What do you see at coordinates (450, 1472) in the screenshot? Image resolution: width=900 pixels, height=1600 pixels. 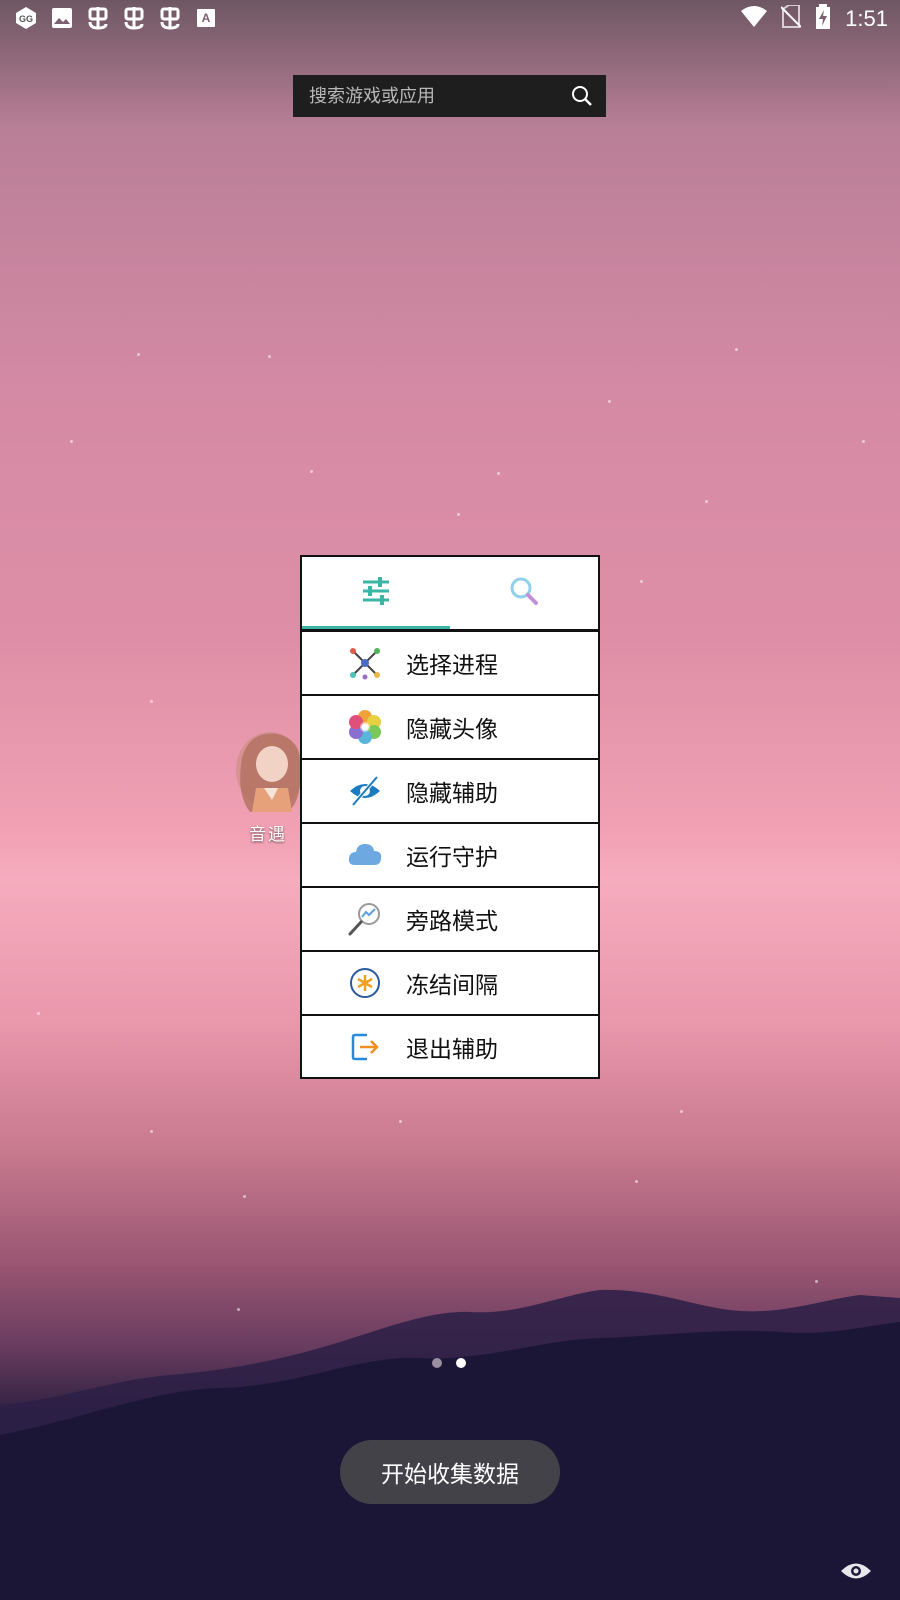 I see `toast-message: 开始收集数据` at bounding box center [450, 1472].